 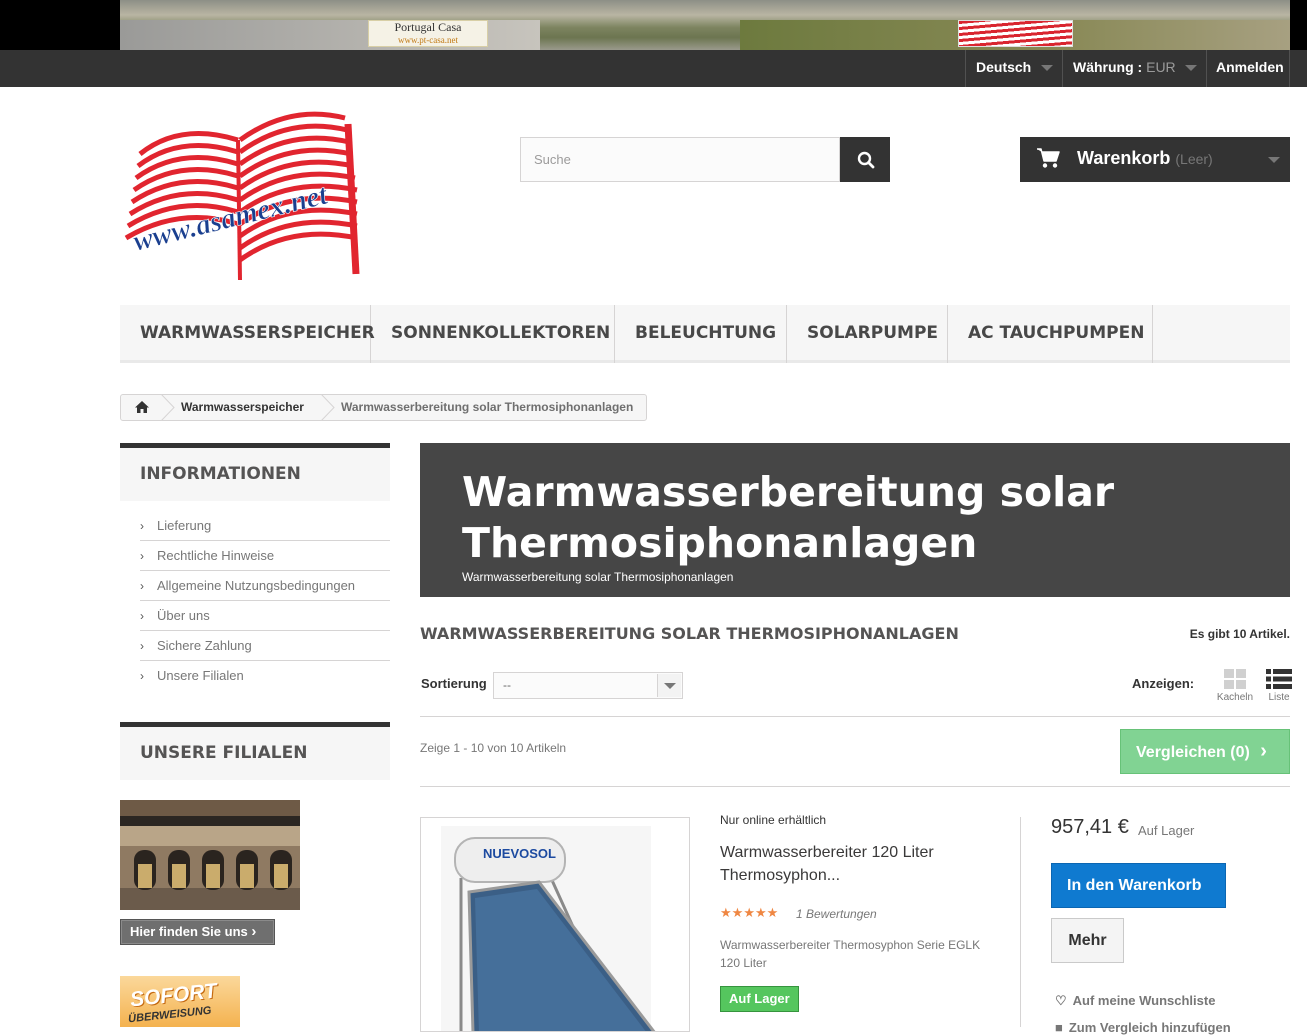 I want to click on info-link-label: Allgemeine Nutzungsbedingungen, so click(x=256, y=585).